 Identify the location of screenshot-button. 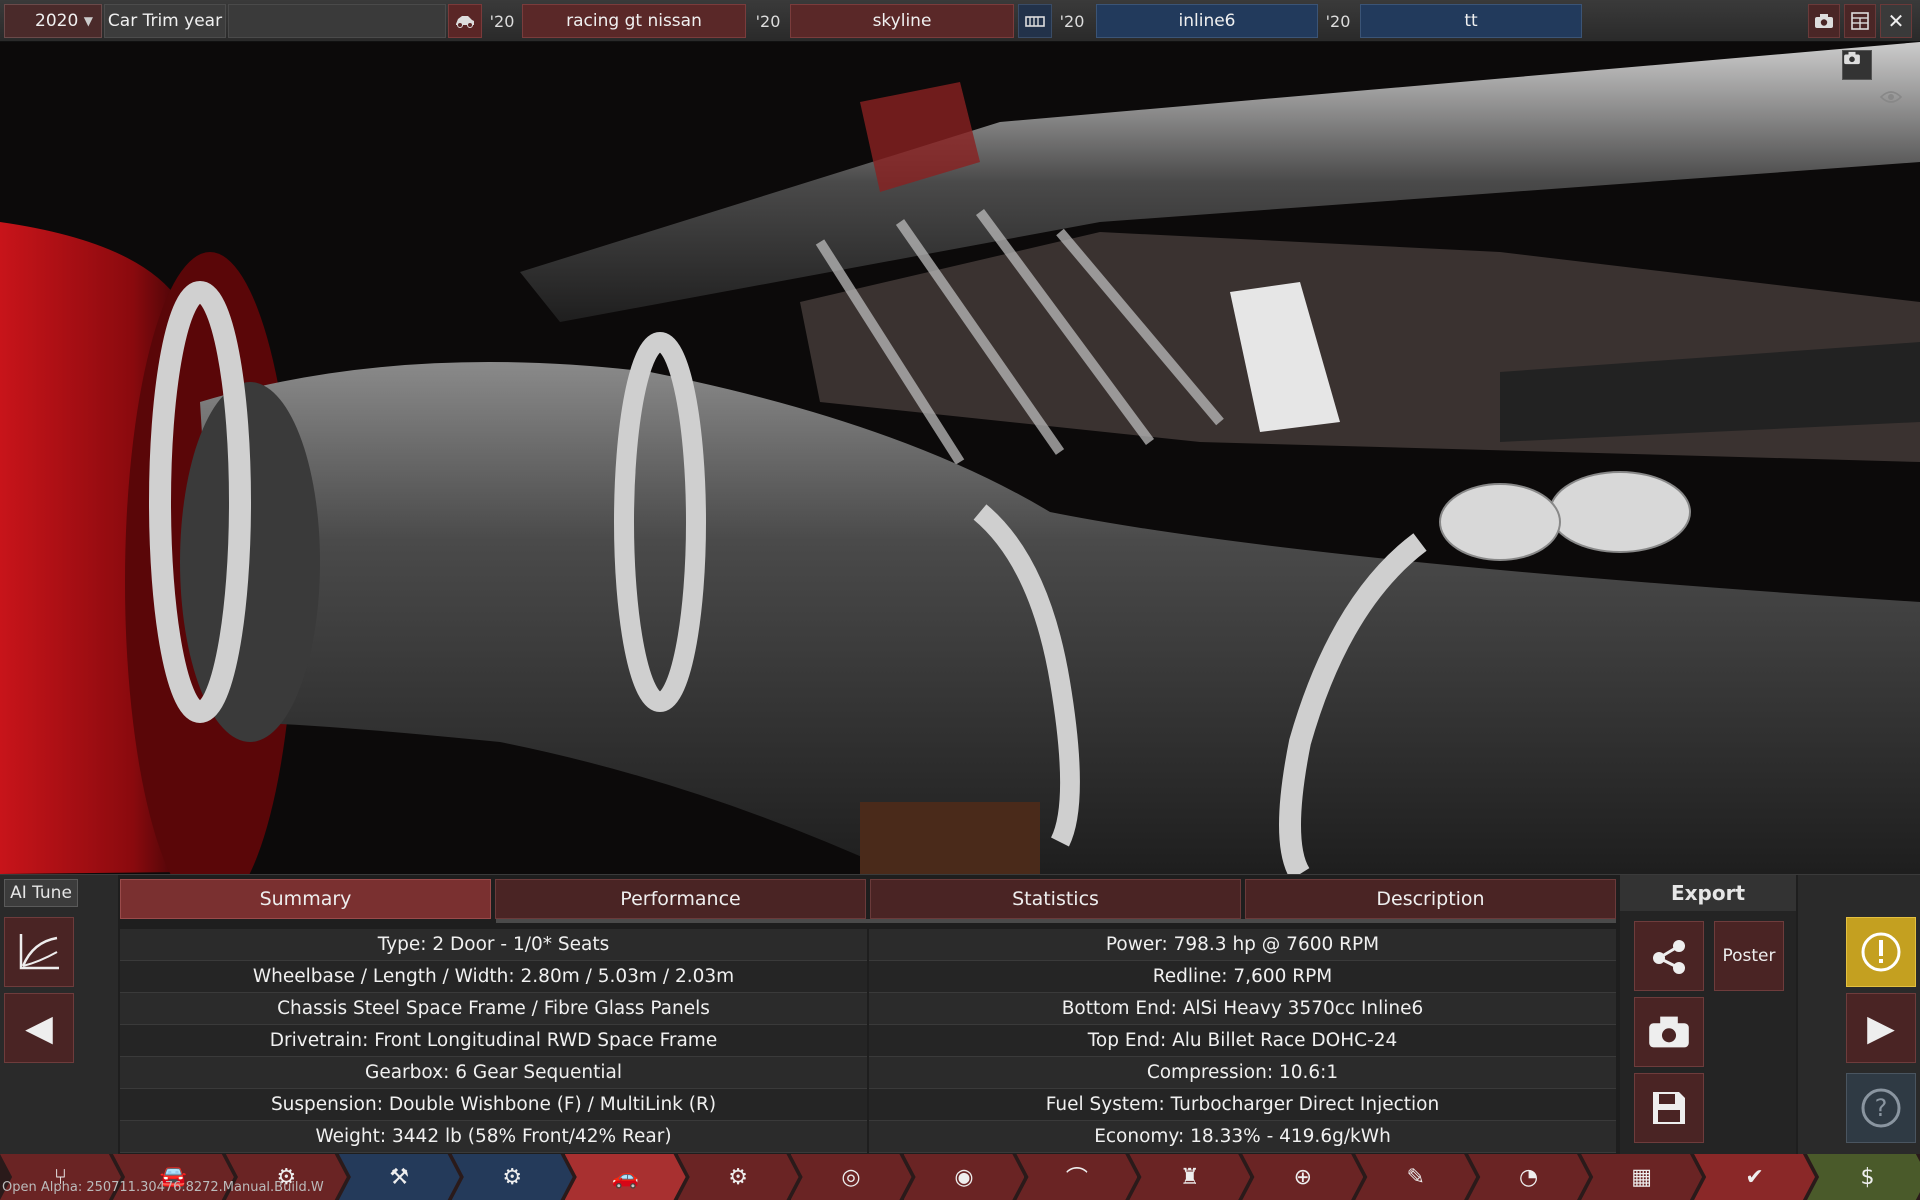
(1824, 21).